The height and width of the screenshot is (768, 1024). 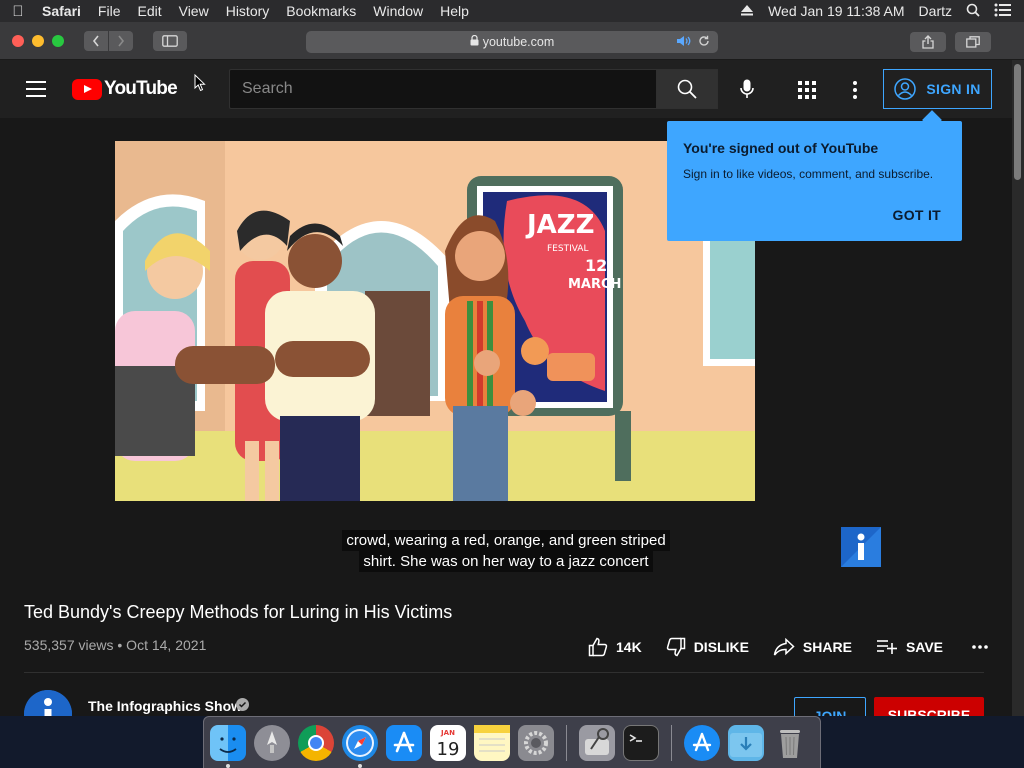 What do you see at coordinates (1003, 11) in the screenshot?
I see `control-center-icon` at bounding box center [1003, 11].